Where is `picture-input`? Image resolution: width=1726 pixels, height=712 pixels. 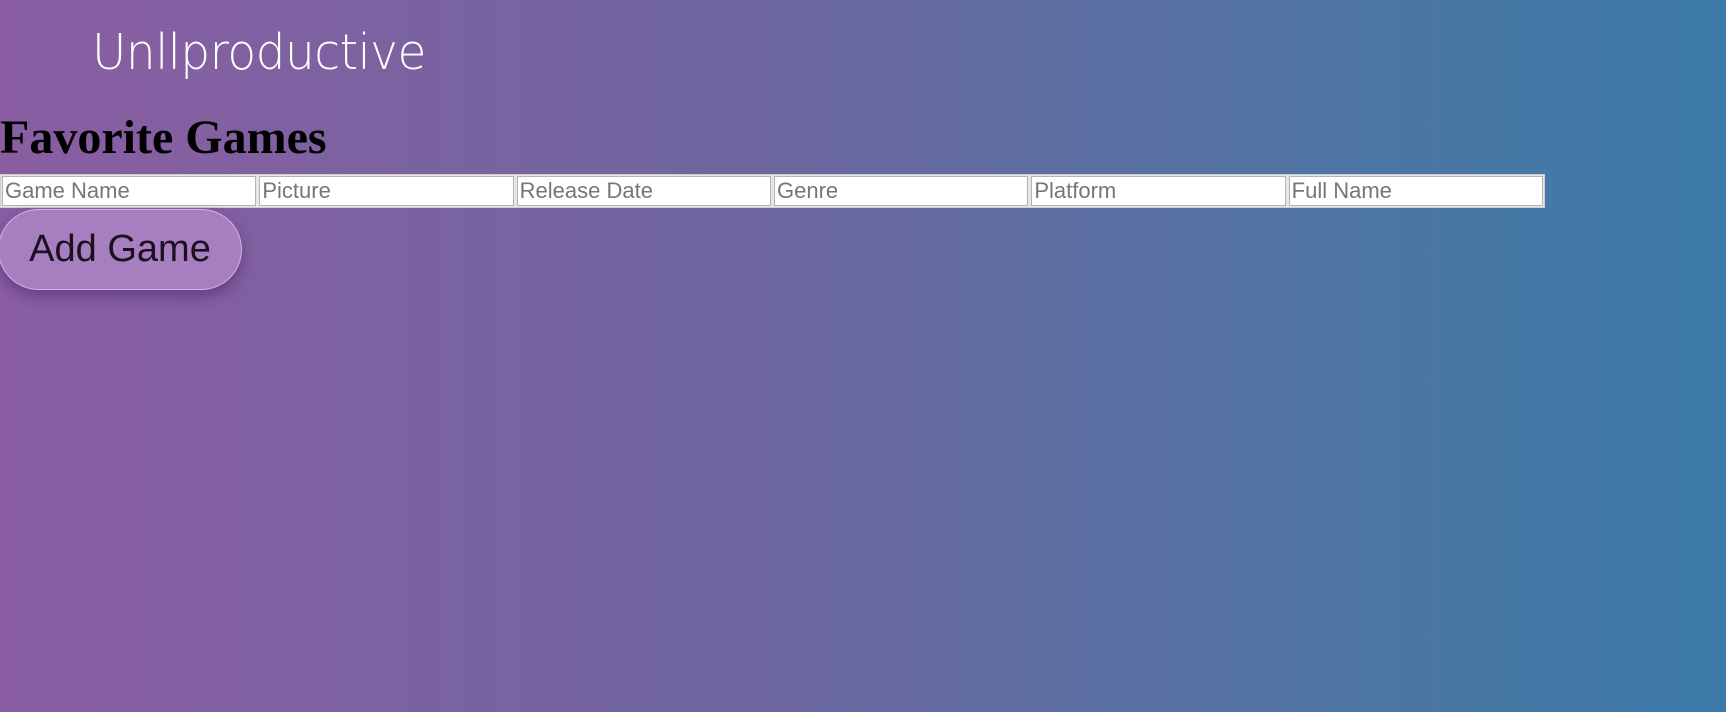
picture-input is located at coordinates (386, 191).